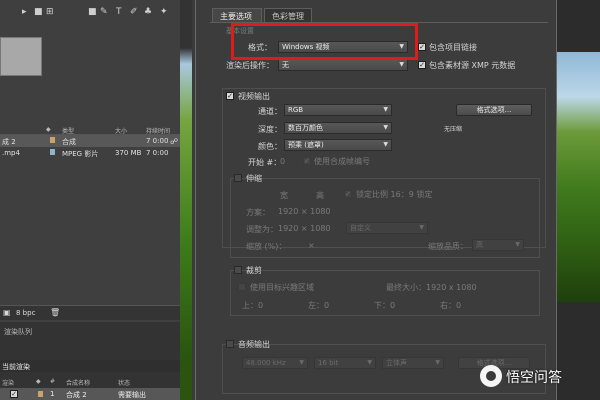 The image size is (600, 400). Describe the element at coordinates (431, 287) in the screenshot. I see `final-size-label: 最终大小：1920 x 1080` at that location.